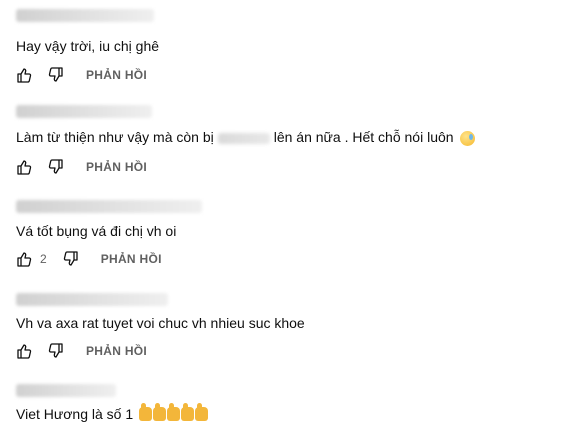 The height and width of the screenshot is (428, 580). Describe the element at coordinates (293, 401) in the screenshot. I see `comment-item: Viet Hương là số 1` at that location.